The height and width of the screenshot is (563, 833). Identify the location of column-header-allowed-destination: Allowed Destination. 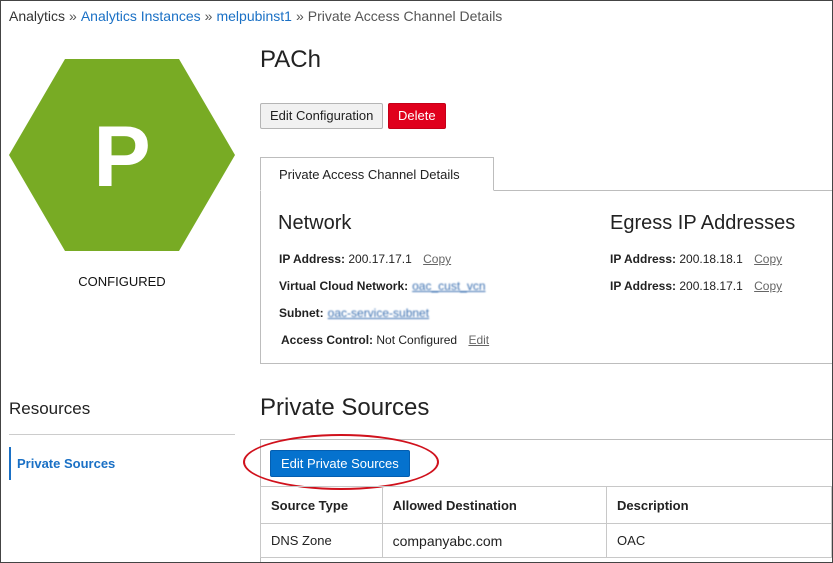
(494, 505).